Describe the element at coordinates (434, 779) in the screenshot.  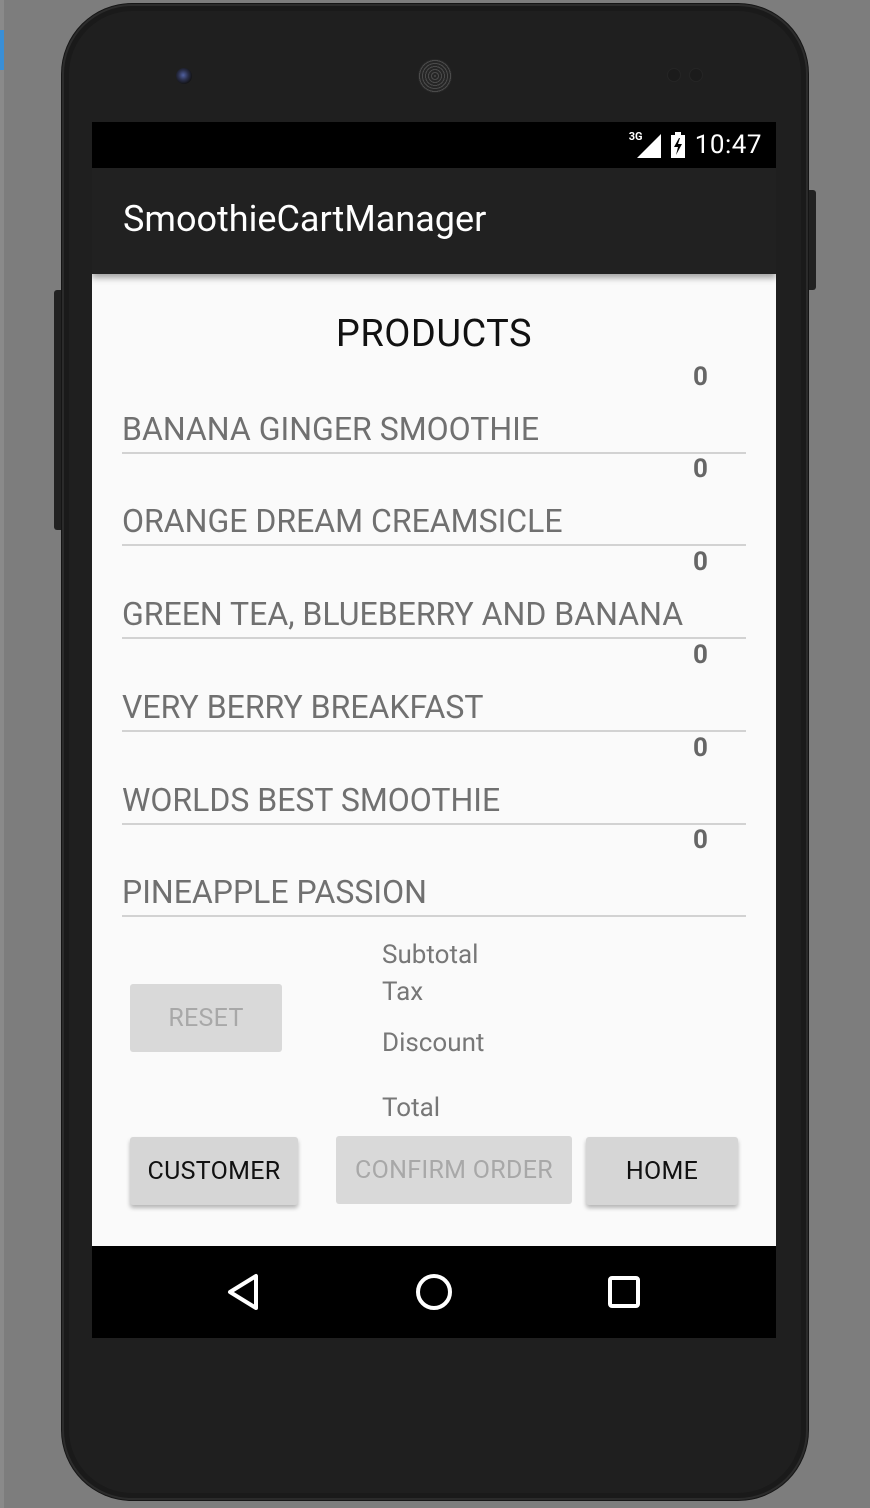
I see `product-row: WORLDS BEST SMOOTHIE 0` at that location.